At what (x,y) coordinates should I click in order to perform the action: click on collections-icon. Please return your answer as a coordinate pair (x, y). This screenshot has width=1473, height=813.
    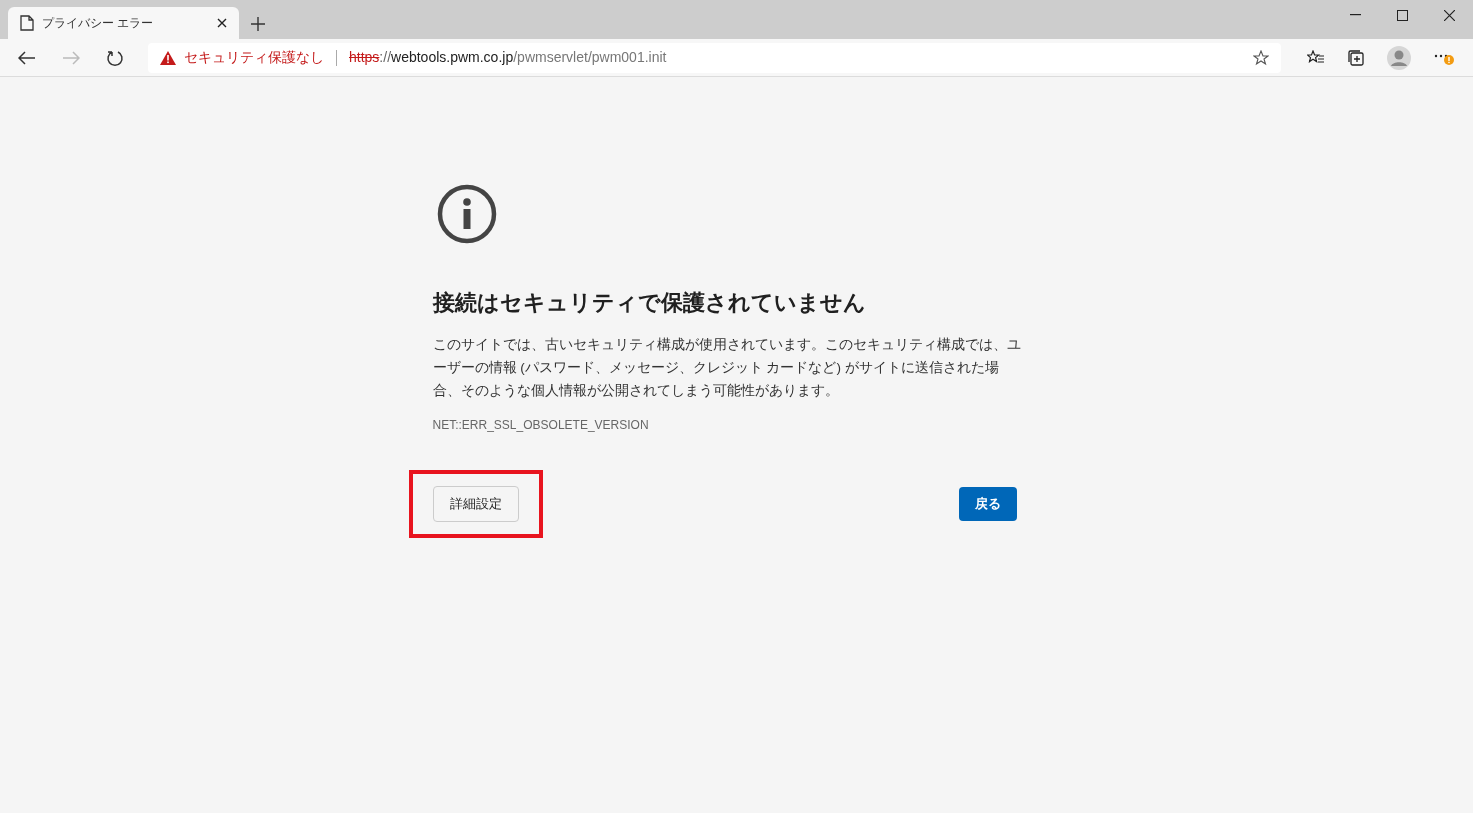
    Looking at the image, I should click on (1356, 57).